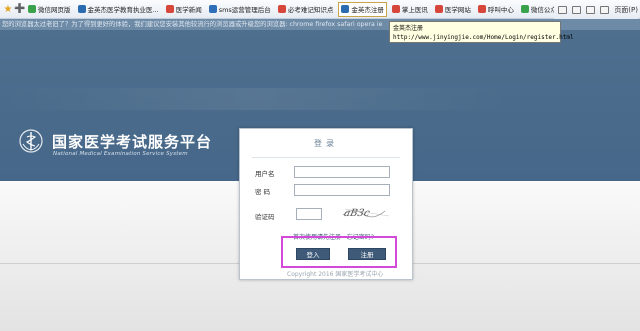 The width and height of the screenshot is (640, 331). What do you see at coordinates (335, 274) in the screenshot?
I see `copyright-text: Copyright 2016 国家医学考试中心` at bounding box center [335, 274].